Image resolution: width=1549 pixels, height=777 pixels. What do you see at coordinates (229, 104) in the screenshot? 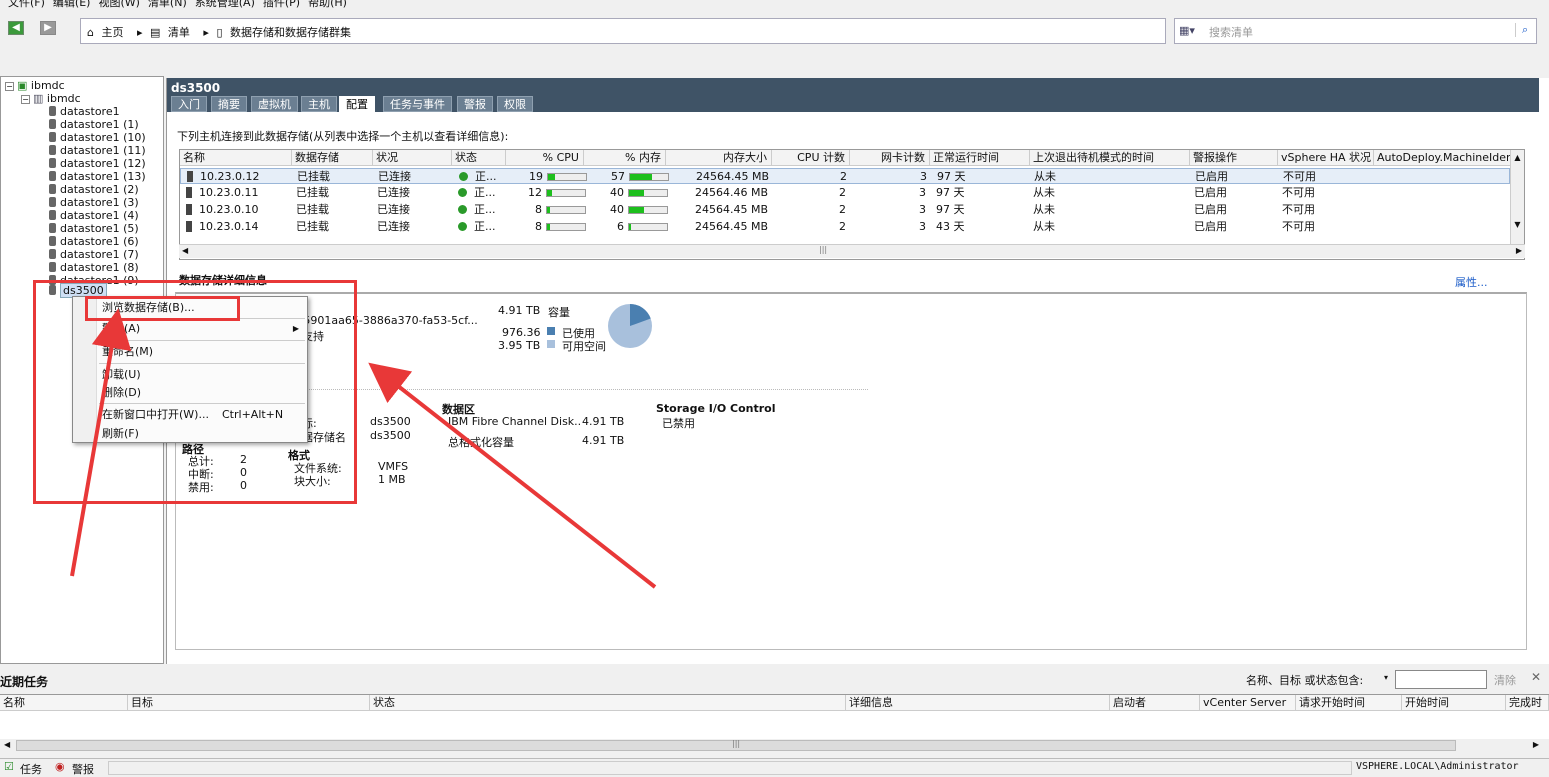
I see `tab-1: 摘要` at bounding box center [229, 104].